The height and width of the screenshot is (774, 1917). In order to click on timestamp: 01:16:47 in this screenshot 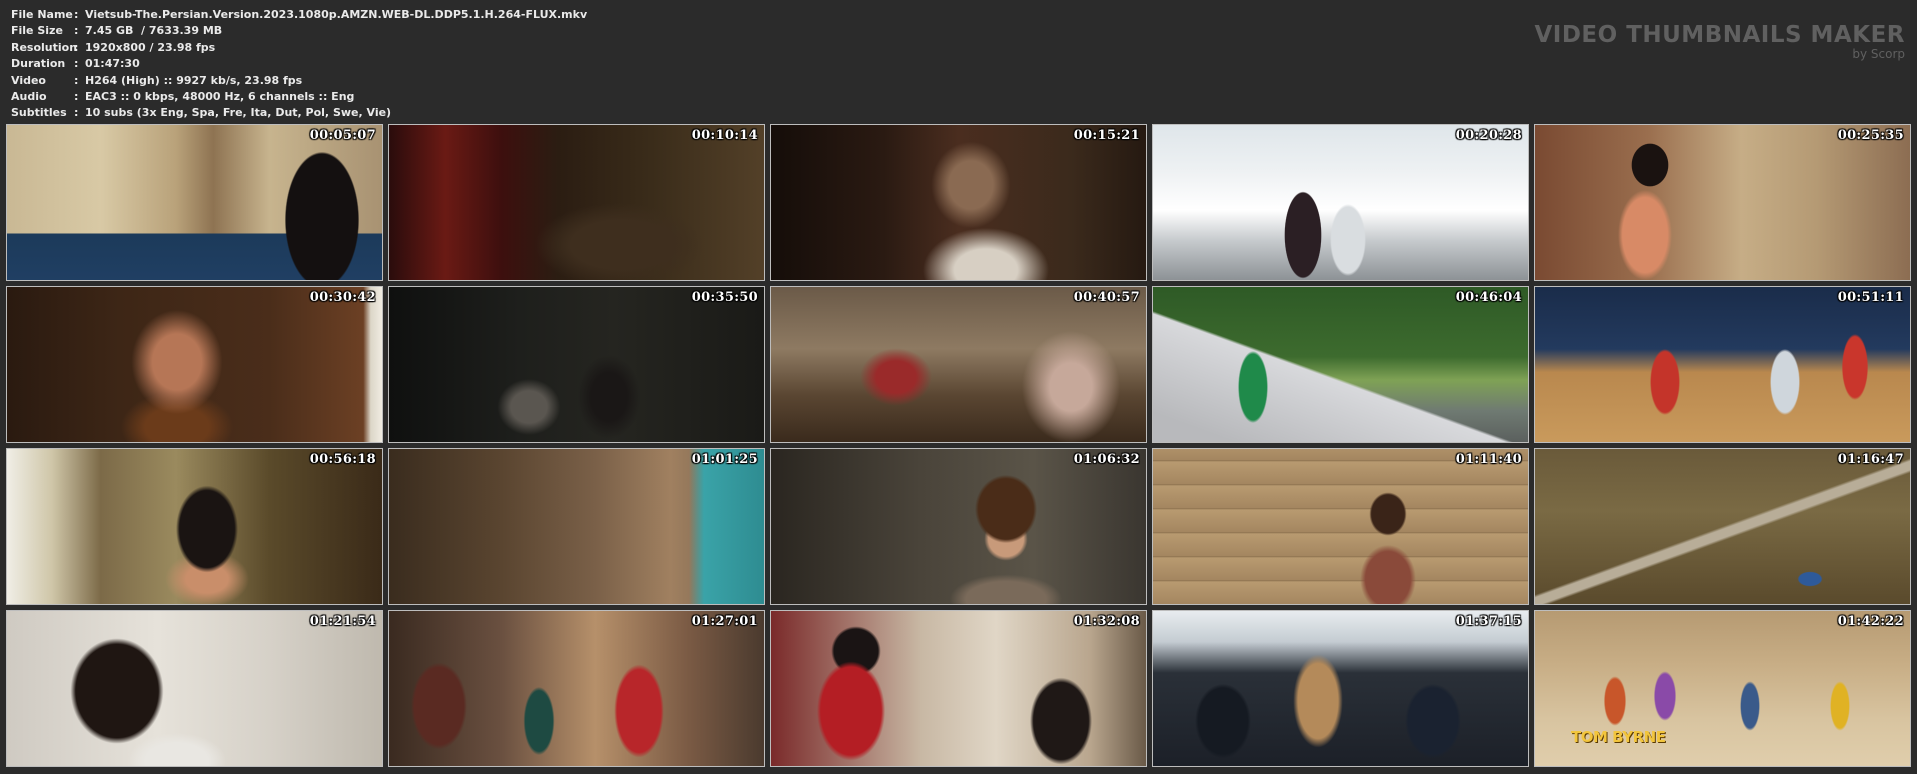, I will do `click(1870, 459)`.